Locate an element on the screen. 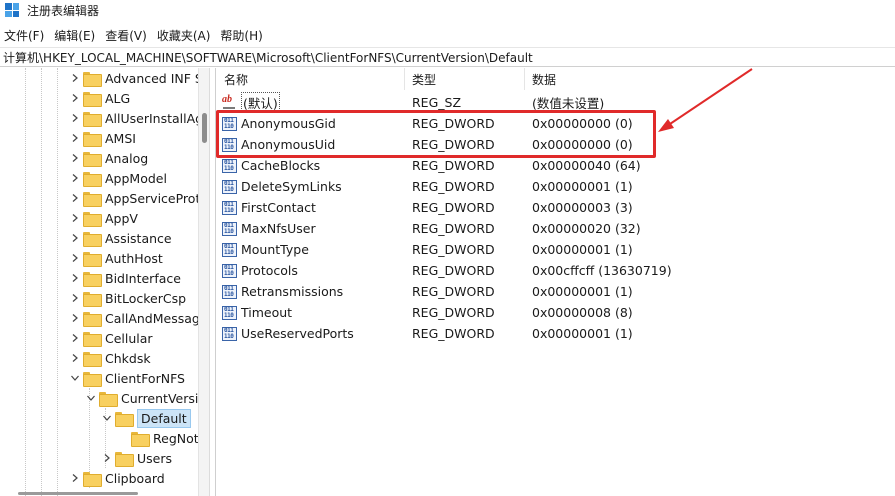  value-name-cell: FirstContact is located at coordinates (311, 207).